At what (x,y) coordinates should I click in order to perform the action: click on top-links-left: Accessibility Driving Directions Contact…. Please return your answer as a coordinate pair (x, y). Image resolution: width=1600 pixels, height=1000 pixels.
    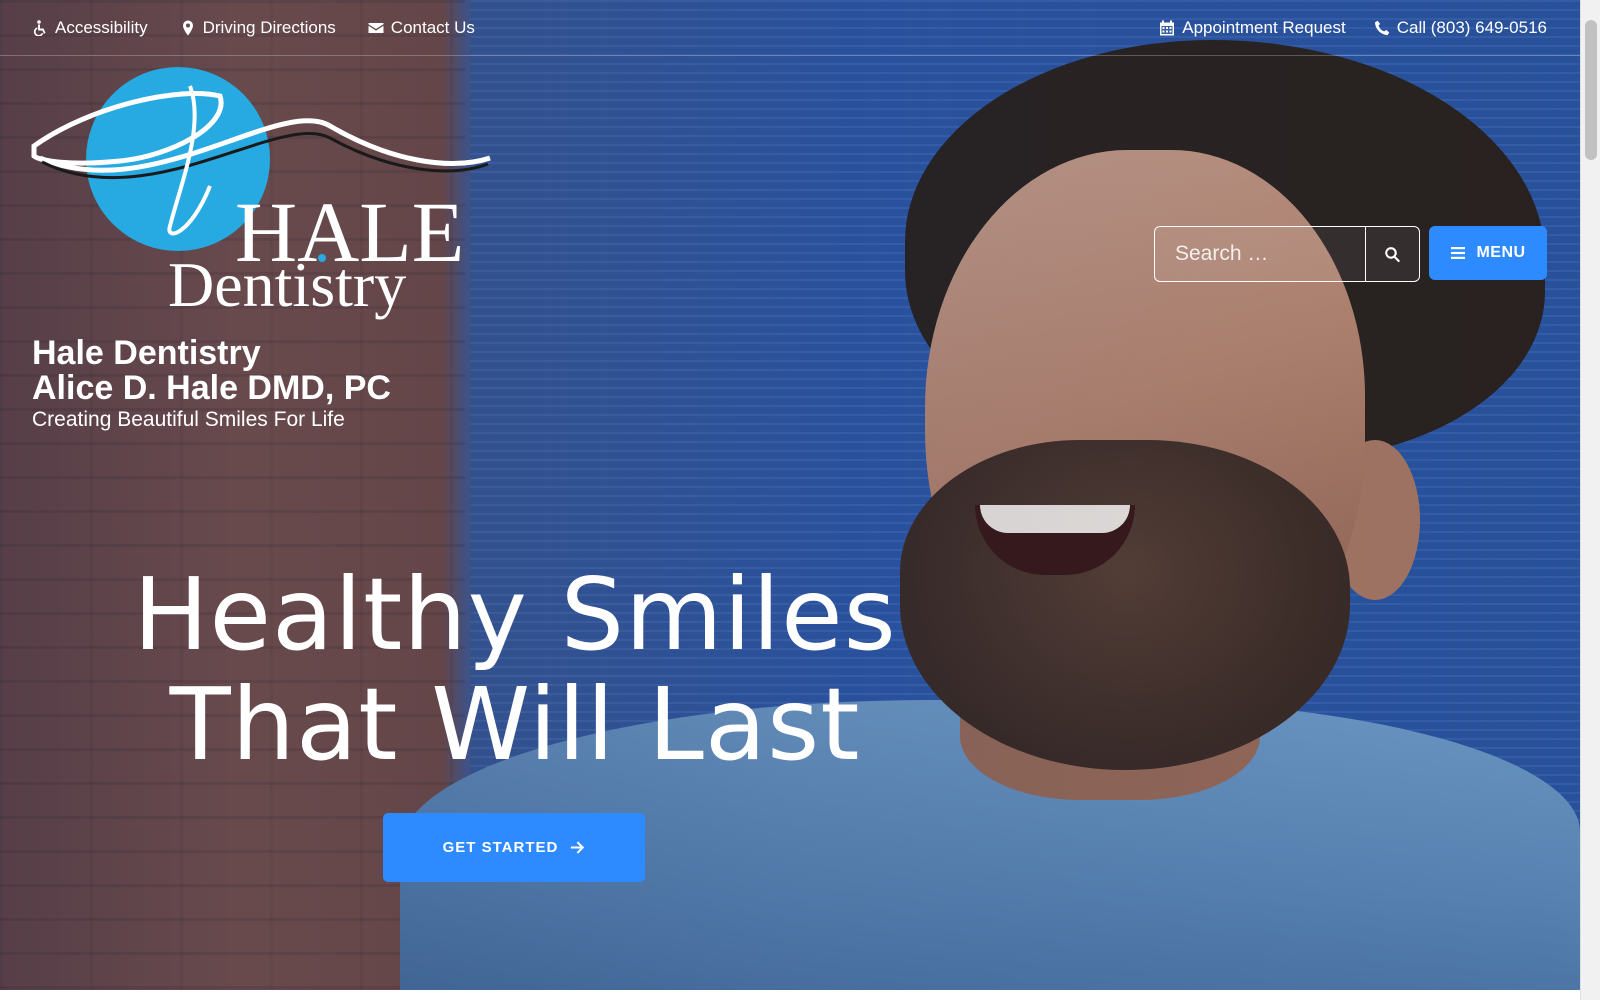
    Looking at the image, I should click on (253, 28).